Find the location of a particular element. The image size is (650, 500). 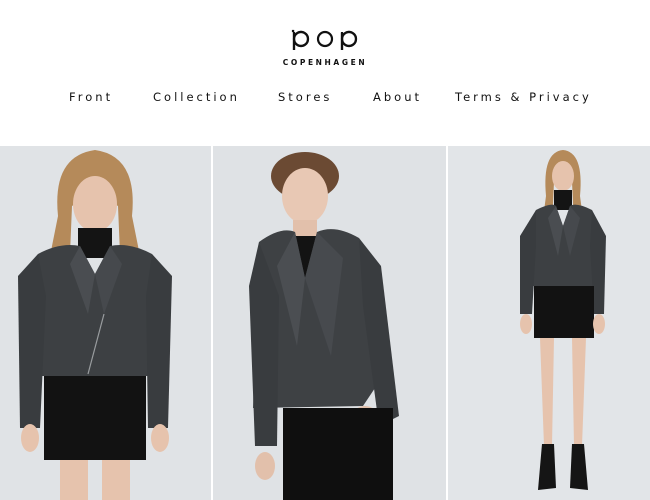

nav-item-terms-privacy: Terms & Privacy is located at coordinates (523, 97).